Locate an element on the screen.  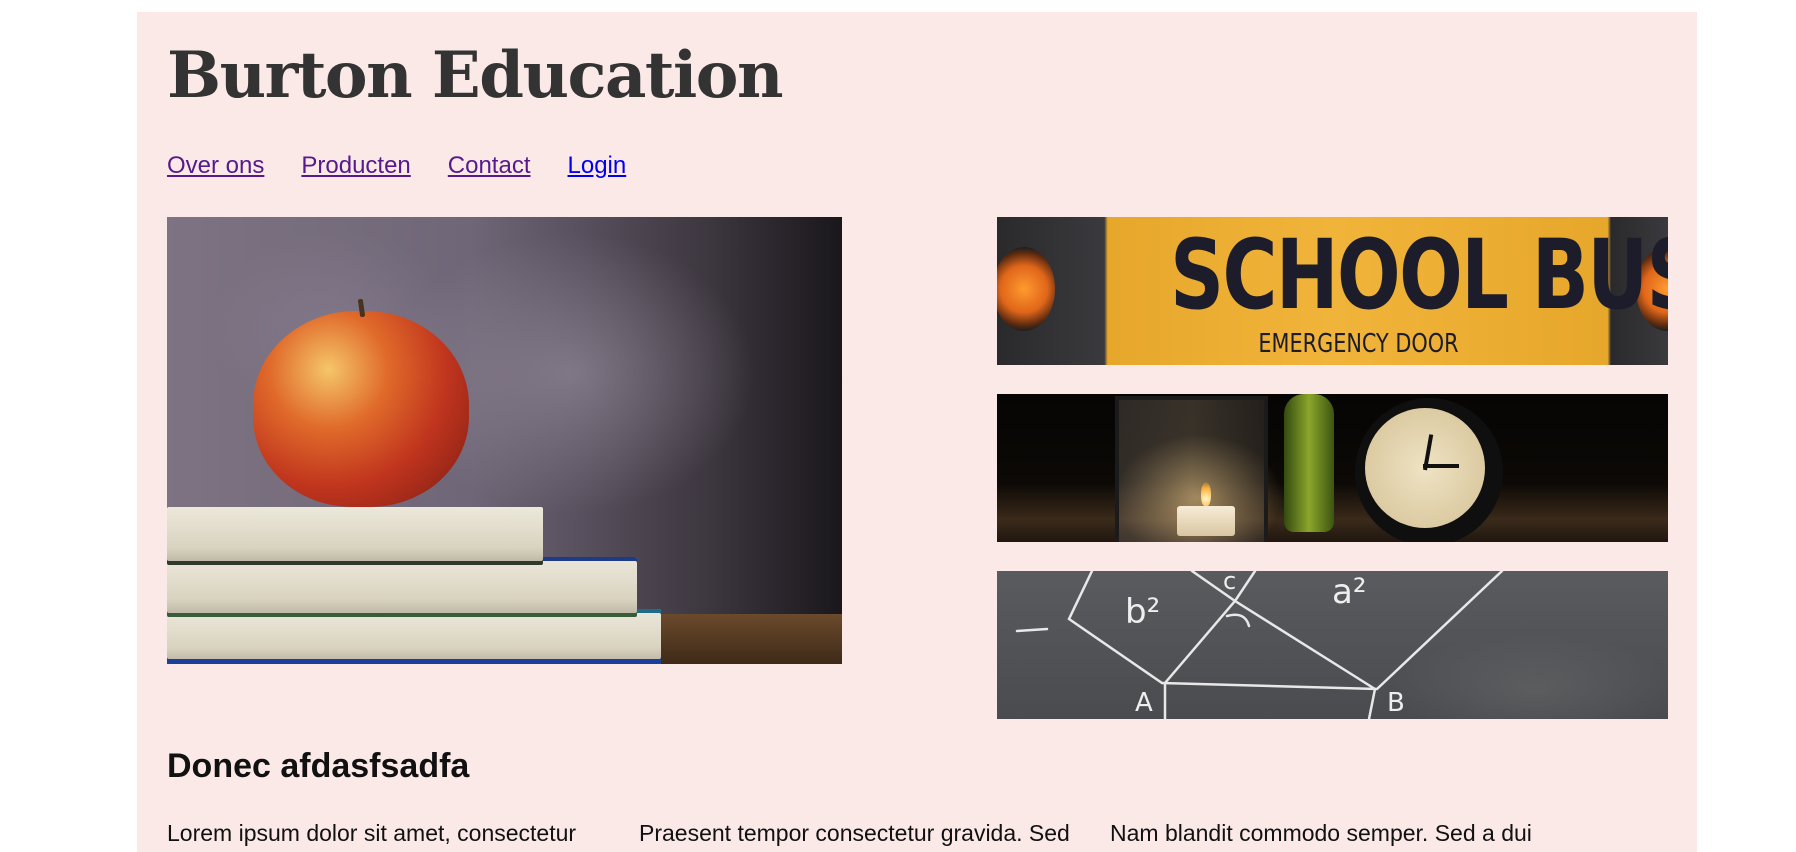
candle-clock-image is located at coordinates (1332, 468).